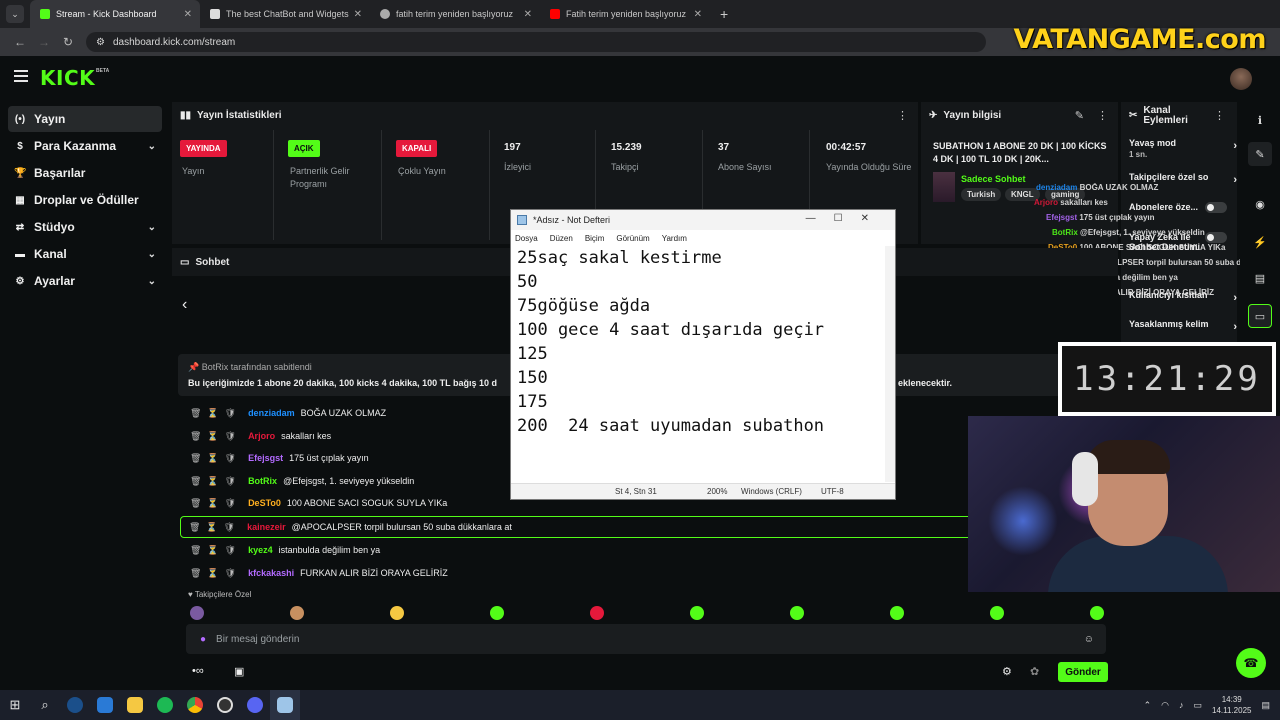 This screenshot has height=720, width=1280. I want to click on menu-item-gorunum: Görünüm, so click(632, 238).